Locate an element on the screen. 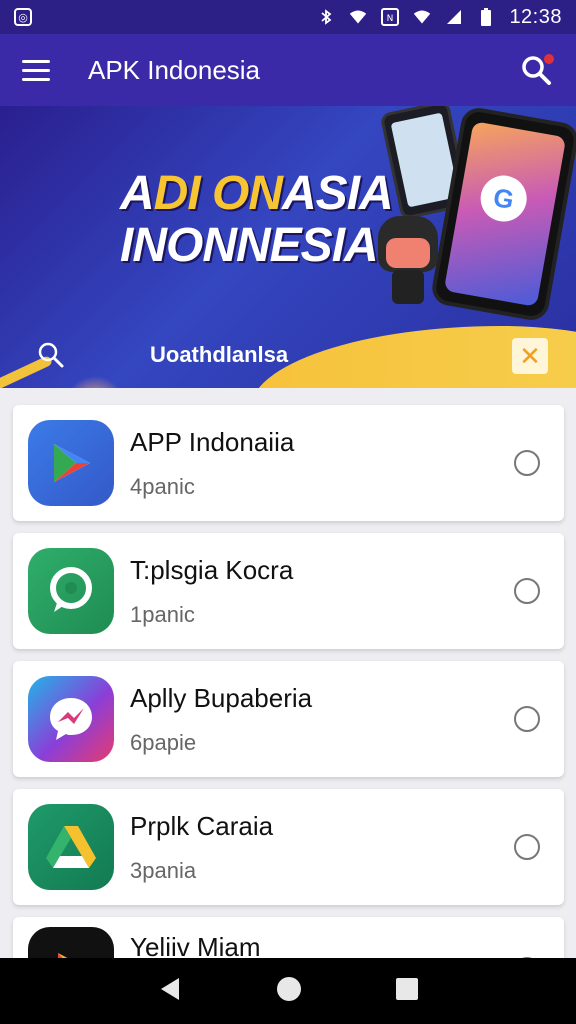 Image resolution: width=576 pixels, height=1024 pixels. app-title: Aplly Bupaberia is located at coordinates (221, 698).